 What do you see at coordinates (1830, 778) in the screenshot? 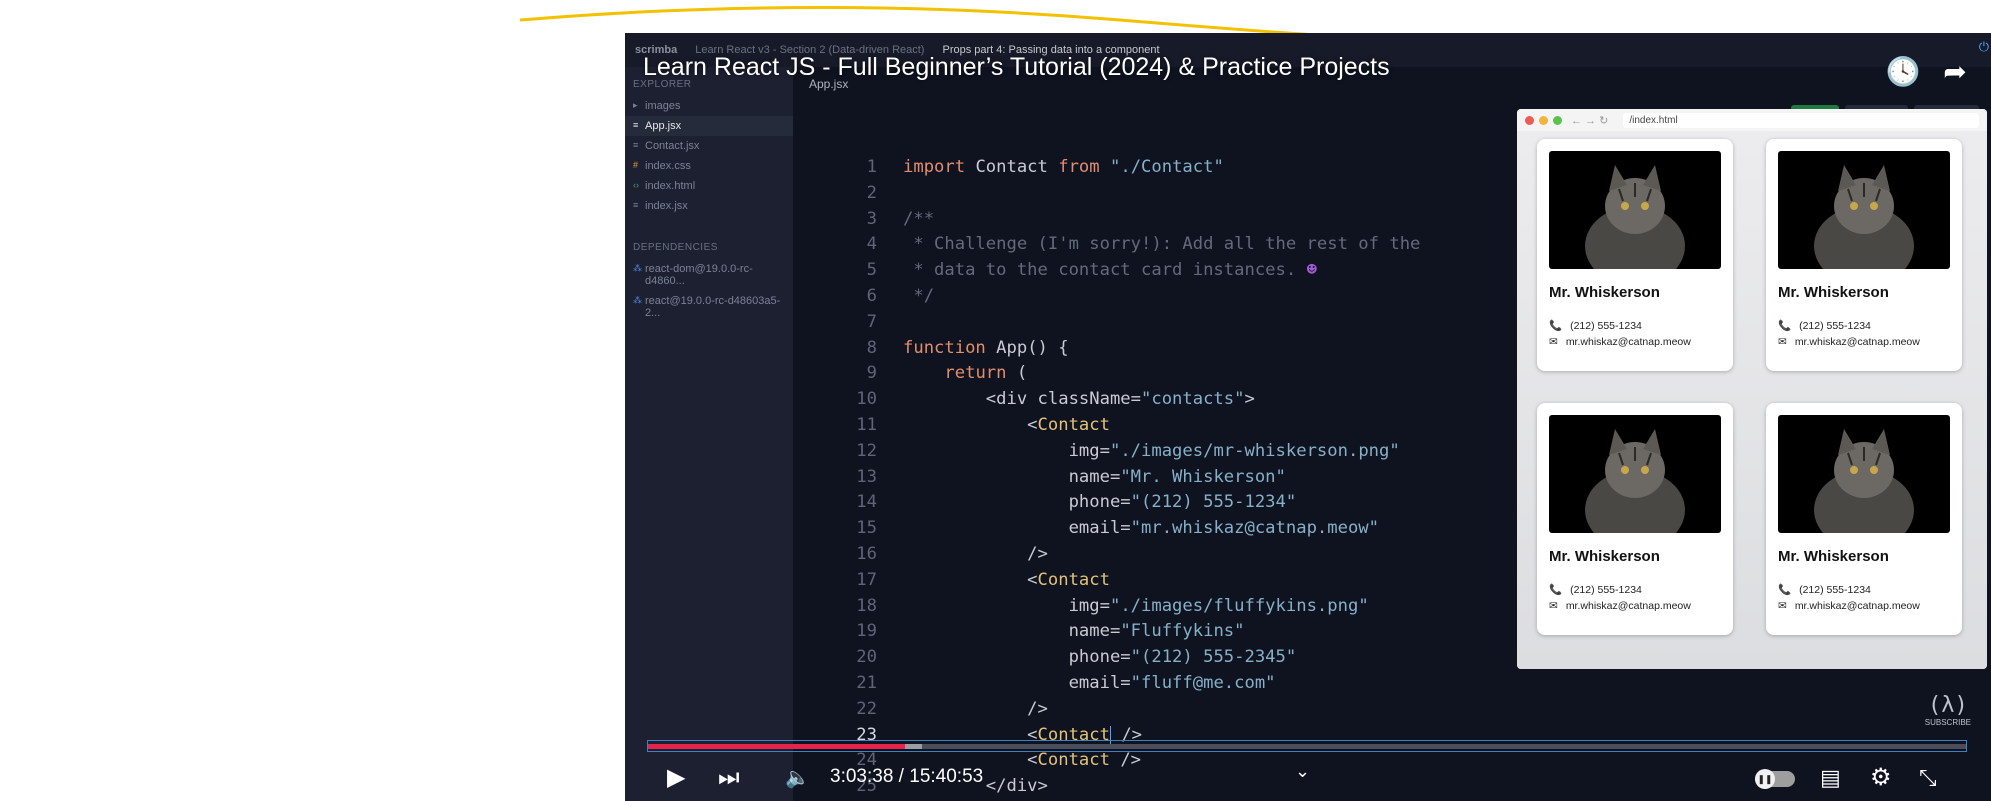
I see `captions-icon: ▤` at bounding box center [1830, 778].